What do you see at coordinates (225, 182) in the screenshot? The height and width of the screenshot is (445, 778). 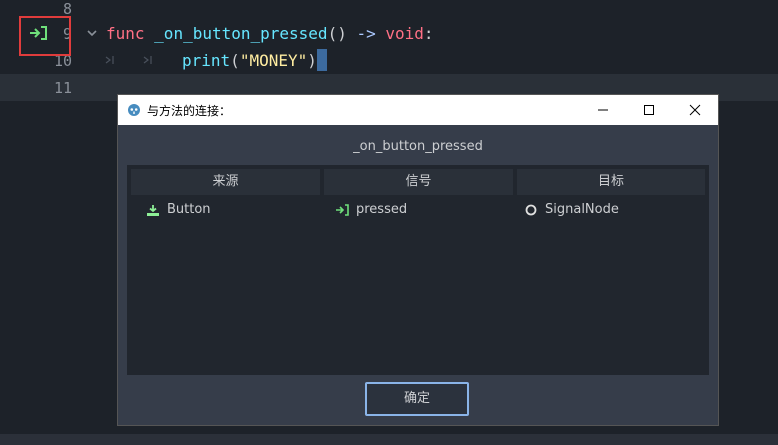 I see `column-header-source: 来源` at bounding box center [225, 182].